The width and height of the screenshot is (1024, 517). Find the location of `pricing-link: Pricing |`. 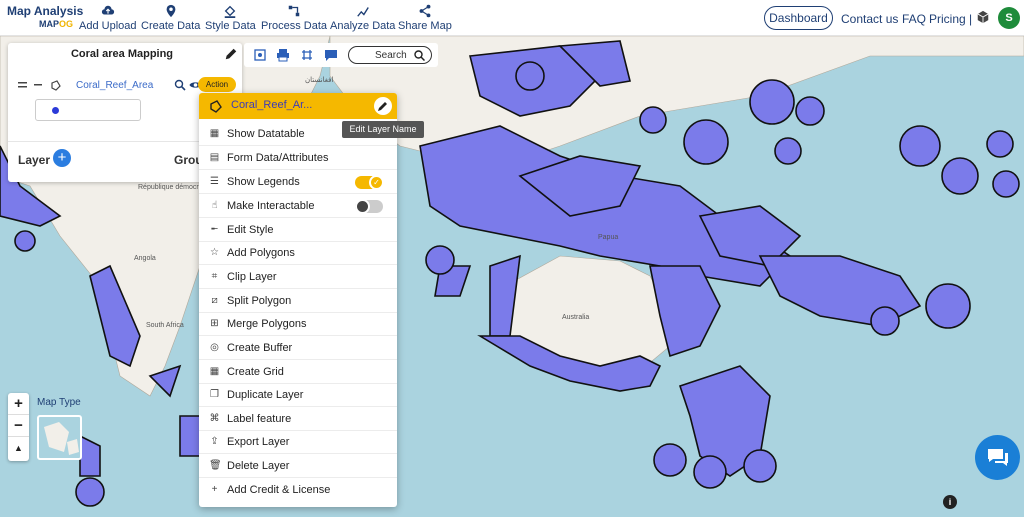

pricing-link: Pricing | is located at coordinates (950, 19).